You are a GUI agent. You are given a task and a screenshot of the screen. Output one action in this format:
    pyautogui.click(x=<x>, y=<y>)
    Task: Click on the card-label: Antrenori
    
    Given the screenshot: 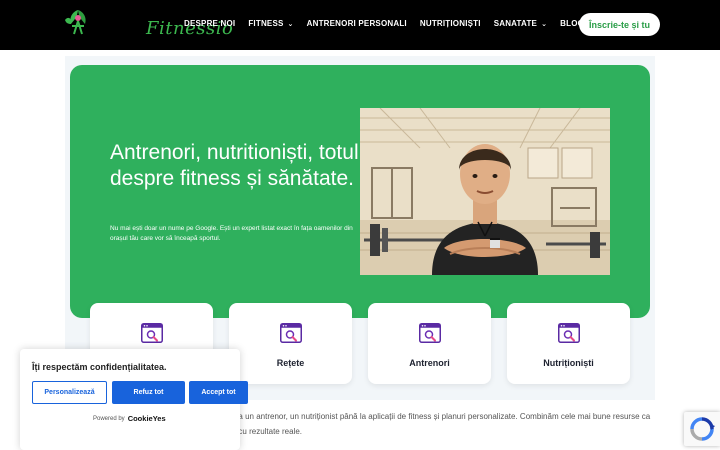 What is the action you would take?
    pyautogui.click(x=429, y=363)
    